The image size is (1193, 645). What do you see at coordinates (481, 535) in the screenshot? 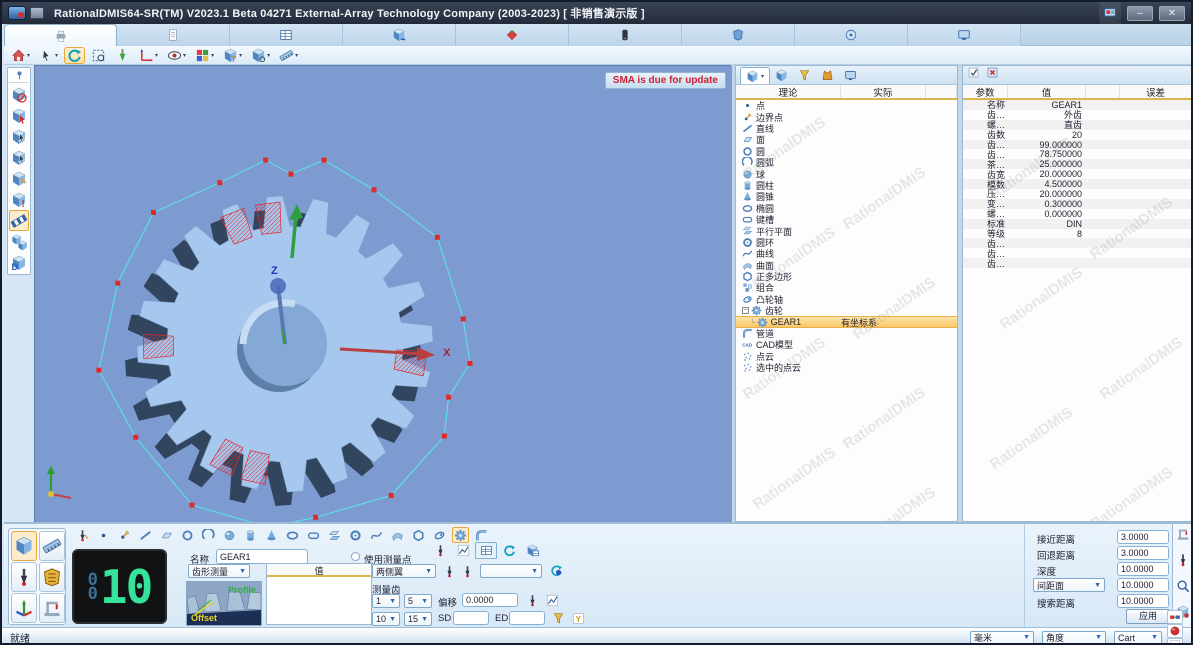
I see `shape-pipe-button` at bounding box center [481, 535].